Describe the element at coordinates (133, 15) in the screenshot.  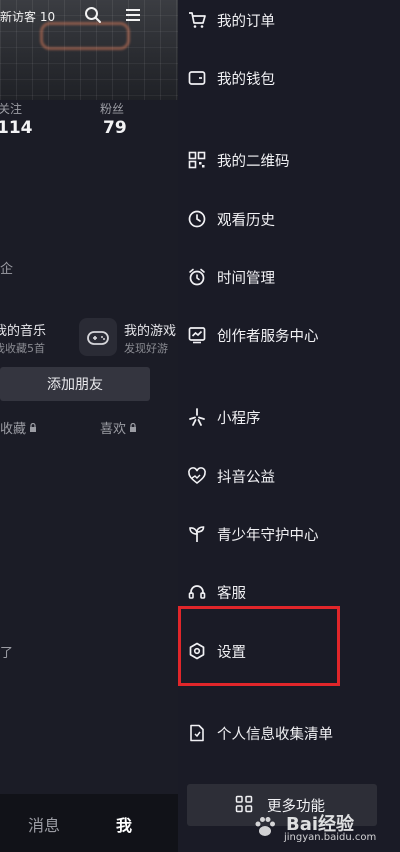
I see `menu-icon` at that location.